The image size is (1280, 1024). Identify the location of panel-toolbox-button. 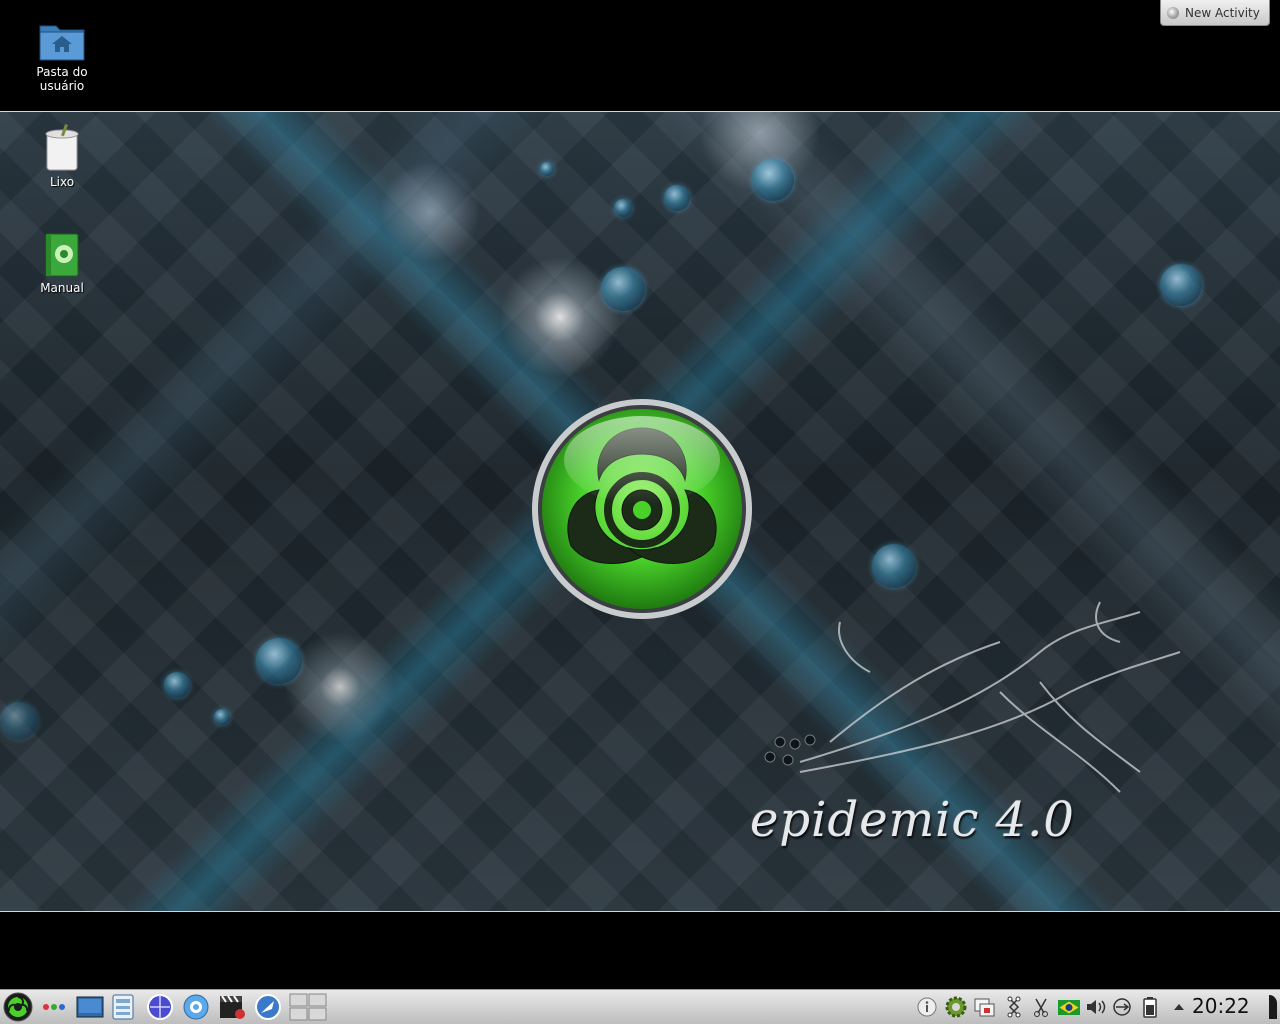
(1269, 1007).